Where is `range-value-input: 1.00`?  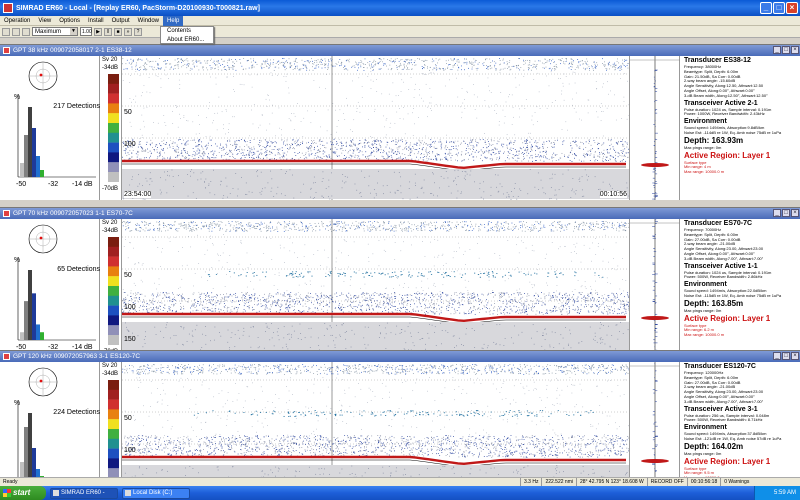
range-value-input: 1.00 is located at coordinates (86, 31).